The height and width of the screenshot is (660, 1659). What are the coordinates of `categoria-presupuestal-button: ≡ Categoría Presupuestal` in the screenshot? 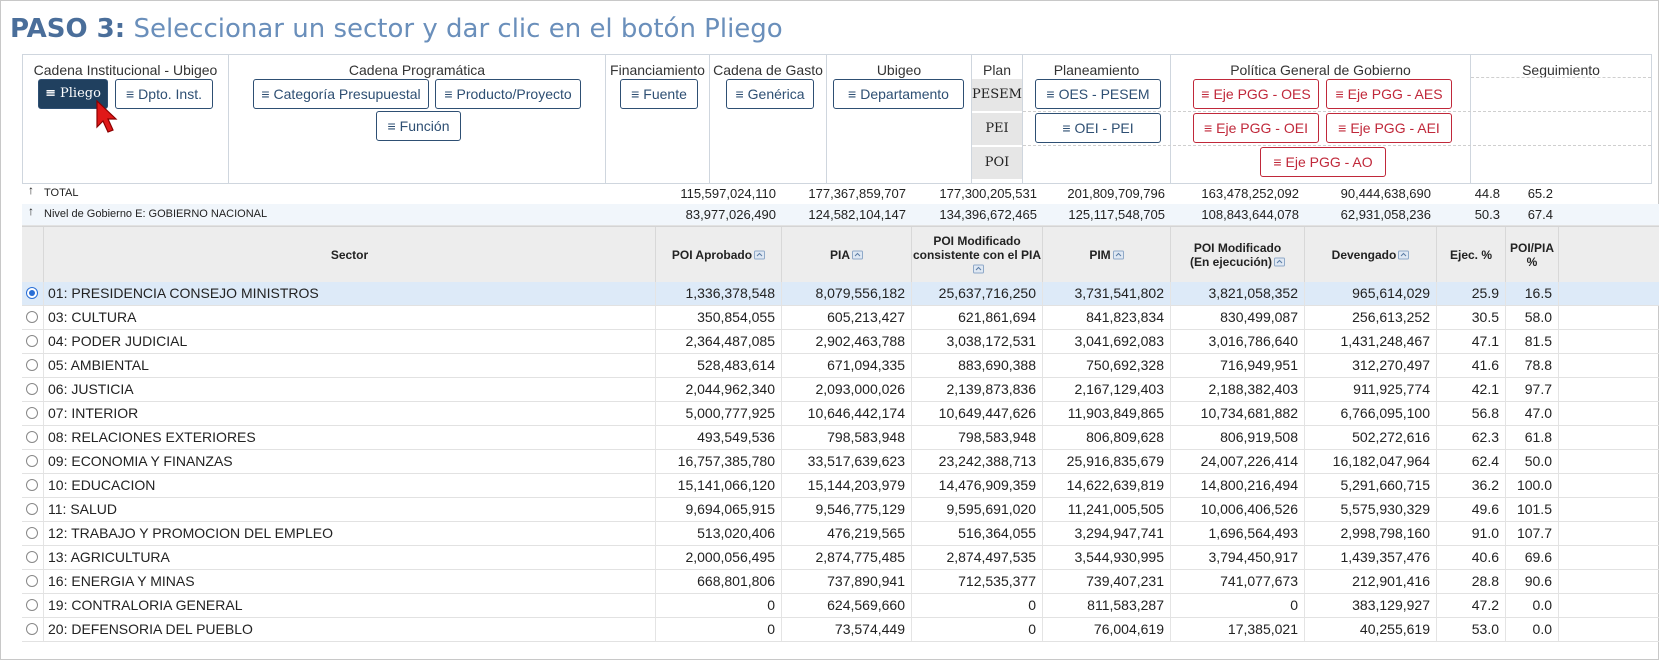 It's located at (341, 94).